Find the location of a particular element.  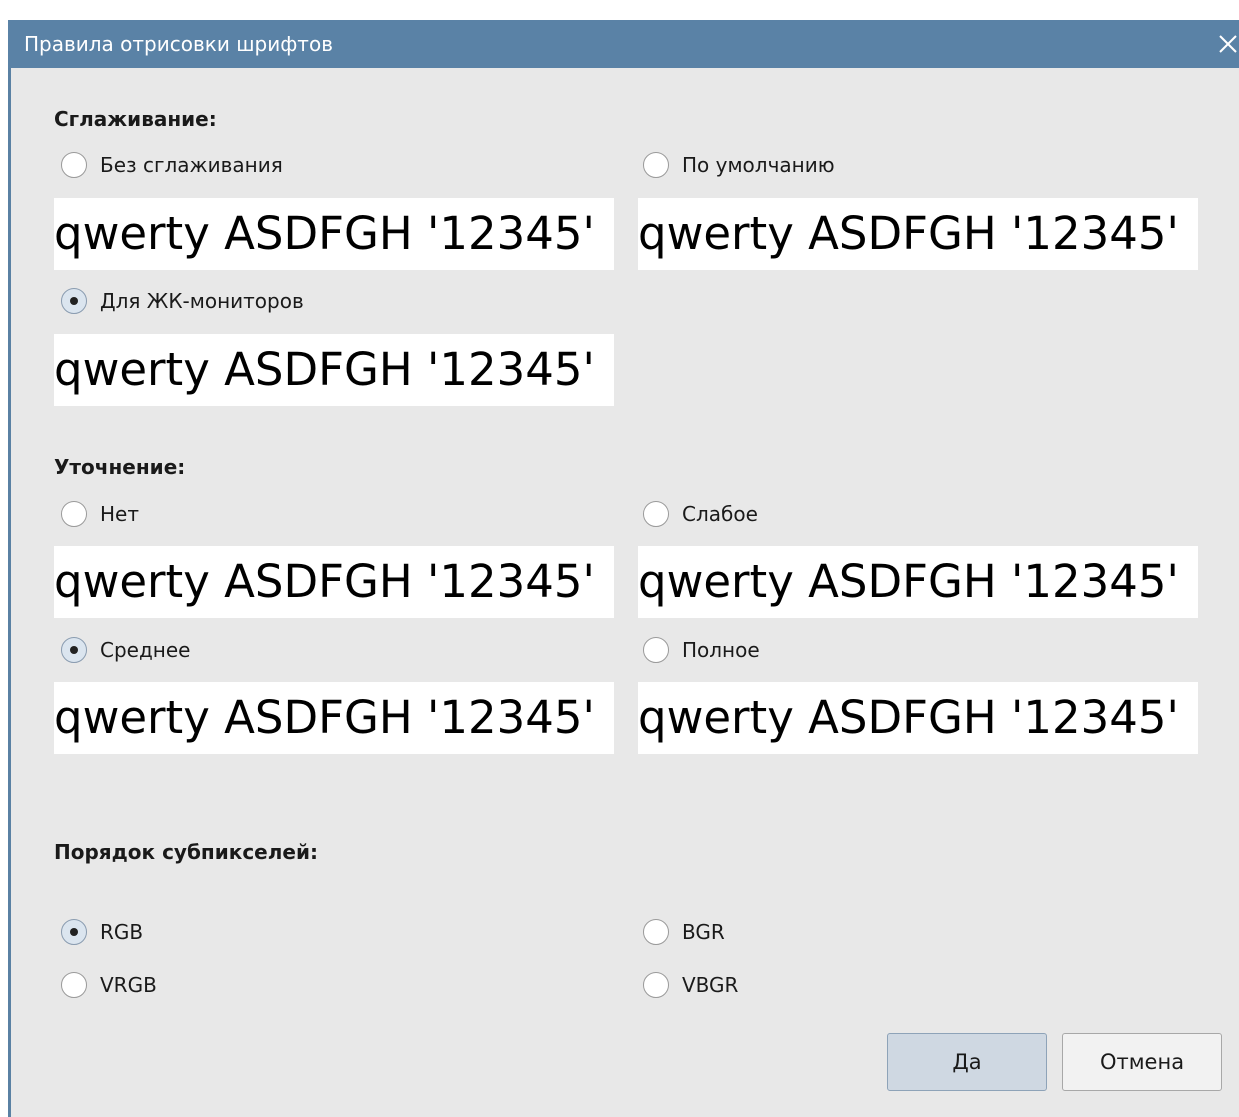

radio-hinting-medium: Среднее is located at coordinates (125, 650).